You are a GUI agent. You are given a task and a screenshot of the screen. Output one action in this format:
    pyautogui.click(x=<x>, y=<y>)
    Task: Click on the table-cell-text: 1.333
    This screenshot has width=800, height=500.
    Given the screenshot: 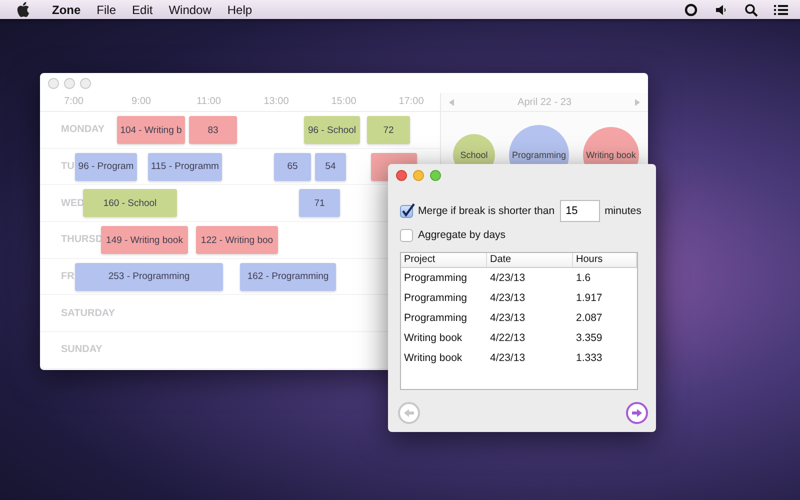 What is the action you would take?
    pyautogui.click(x=589, y=358)
    